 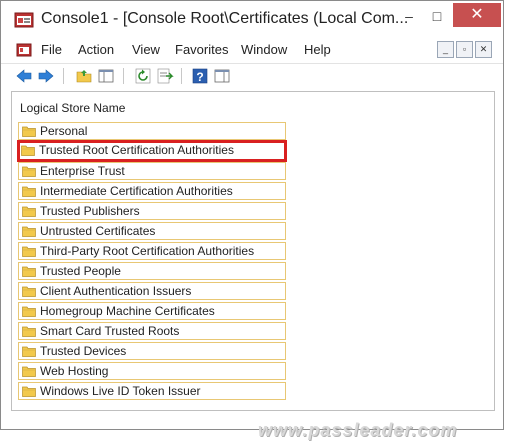 I want to click on store-item: Personal, so click(x=152, y=131).